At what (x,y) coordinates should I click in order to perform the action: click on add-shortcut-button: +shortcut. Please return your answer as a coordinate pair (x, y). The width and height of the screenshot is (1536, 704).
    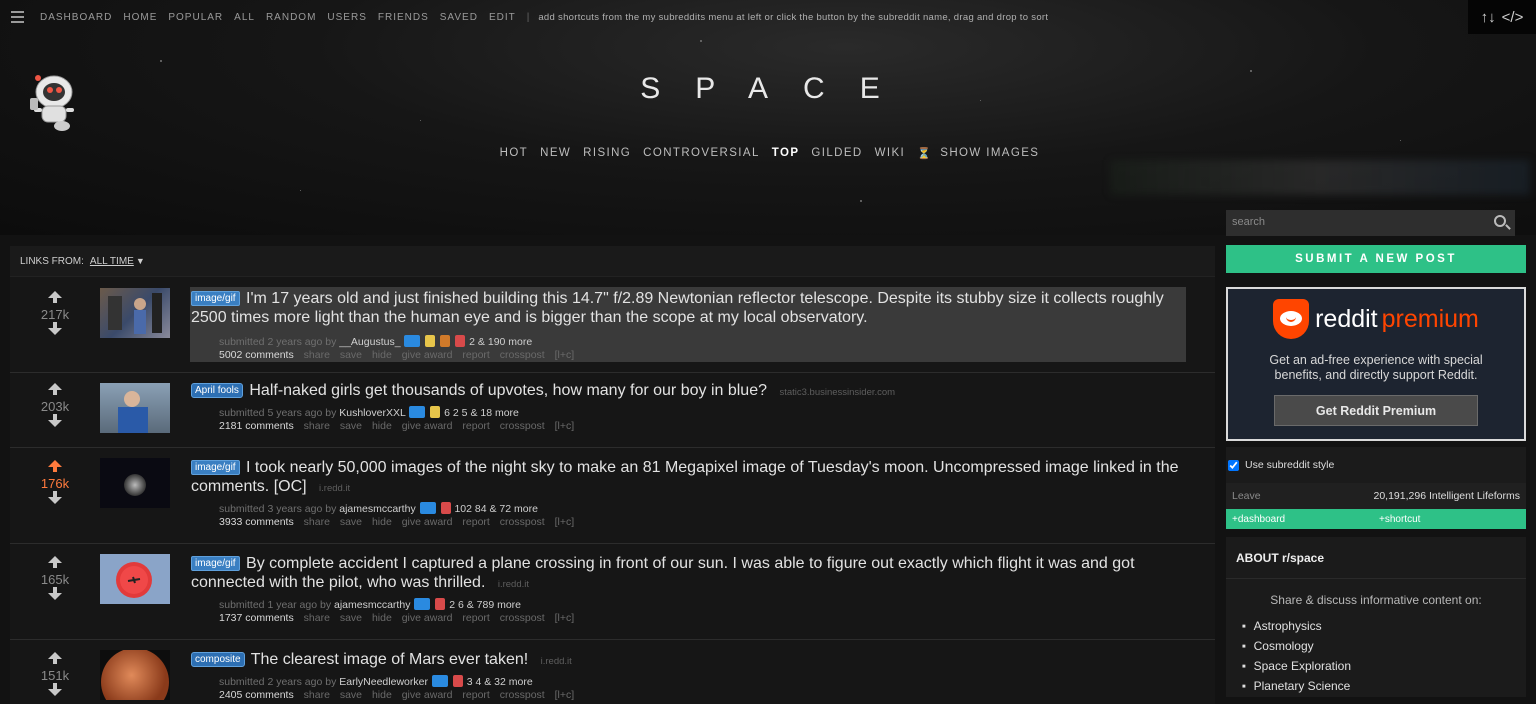
    Looking at the image, I should click on (1452, 519).